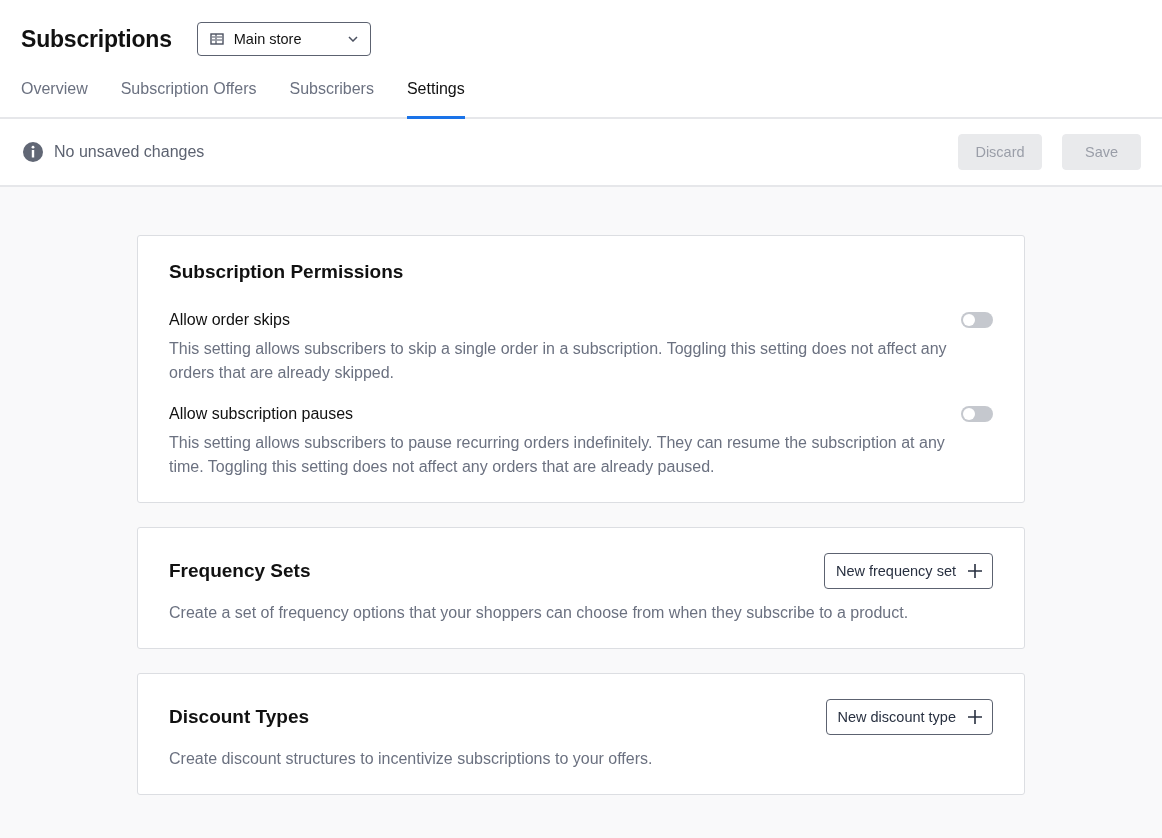 The image size is (1162, 838). What do you see at coordinates (54, 96) in the screenshot?
I see `nav-tab: Overview` at bounding box center [54, 96].